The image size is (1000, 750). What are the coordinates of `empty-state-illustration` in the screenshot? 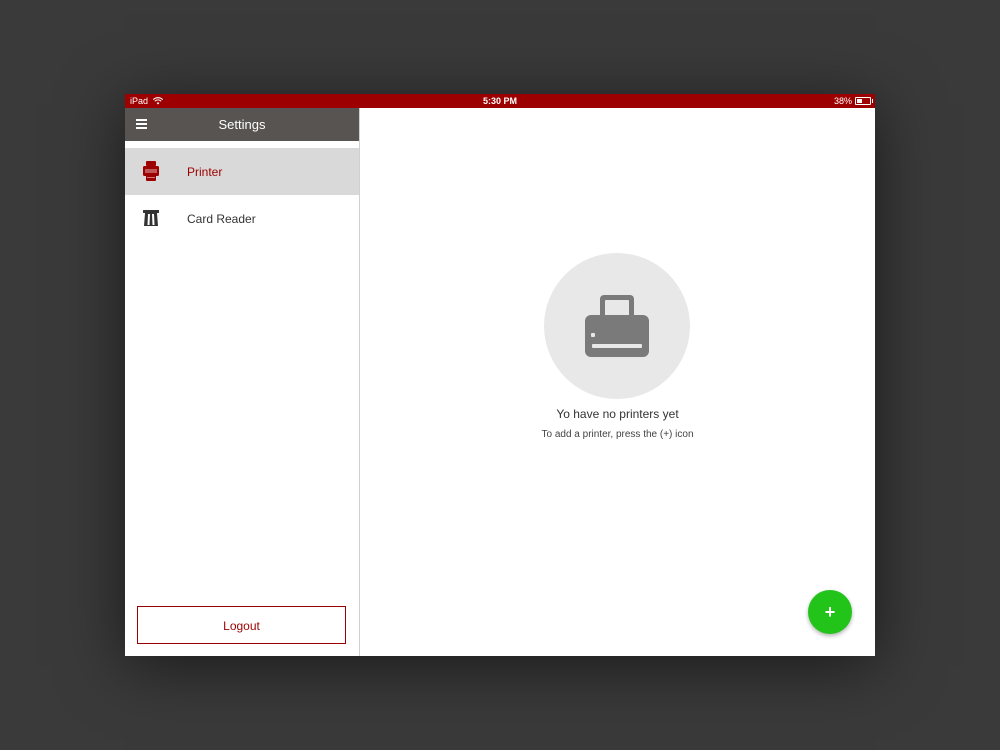 It's located at (617, 326).